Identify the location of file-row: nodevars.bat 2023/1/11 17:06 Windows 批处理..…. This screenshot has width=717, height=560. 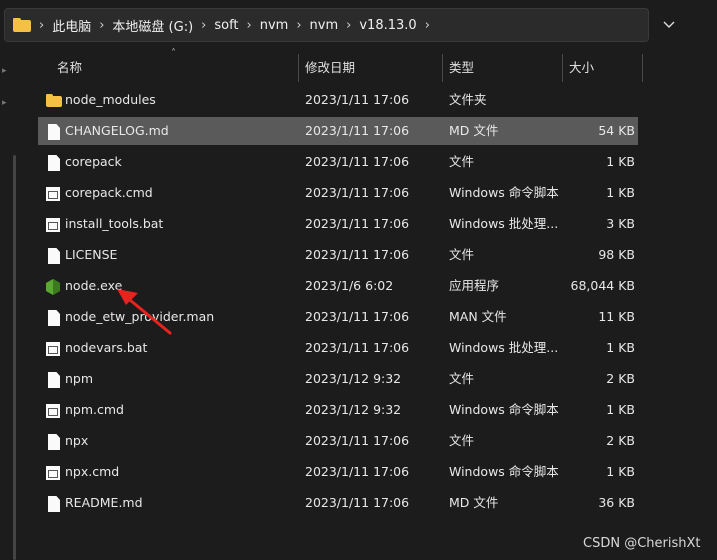
(338, 348).